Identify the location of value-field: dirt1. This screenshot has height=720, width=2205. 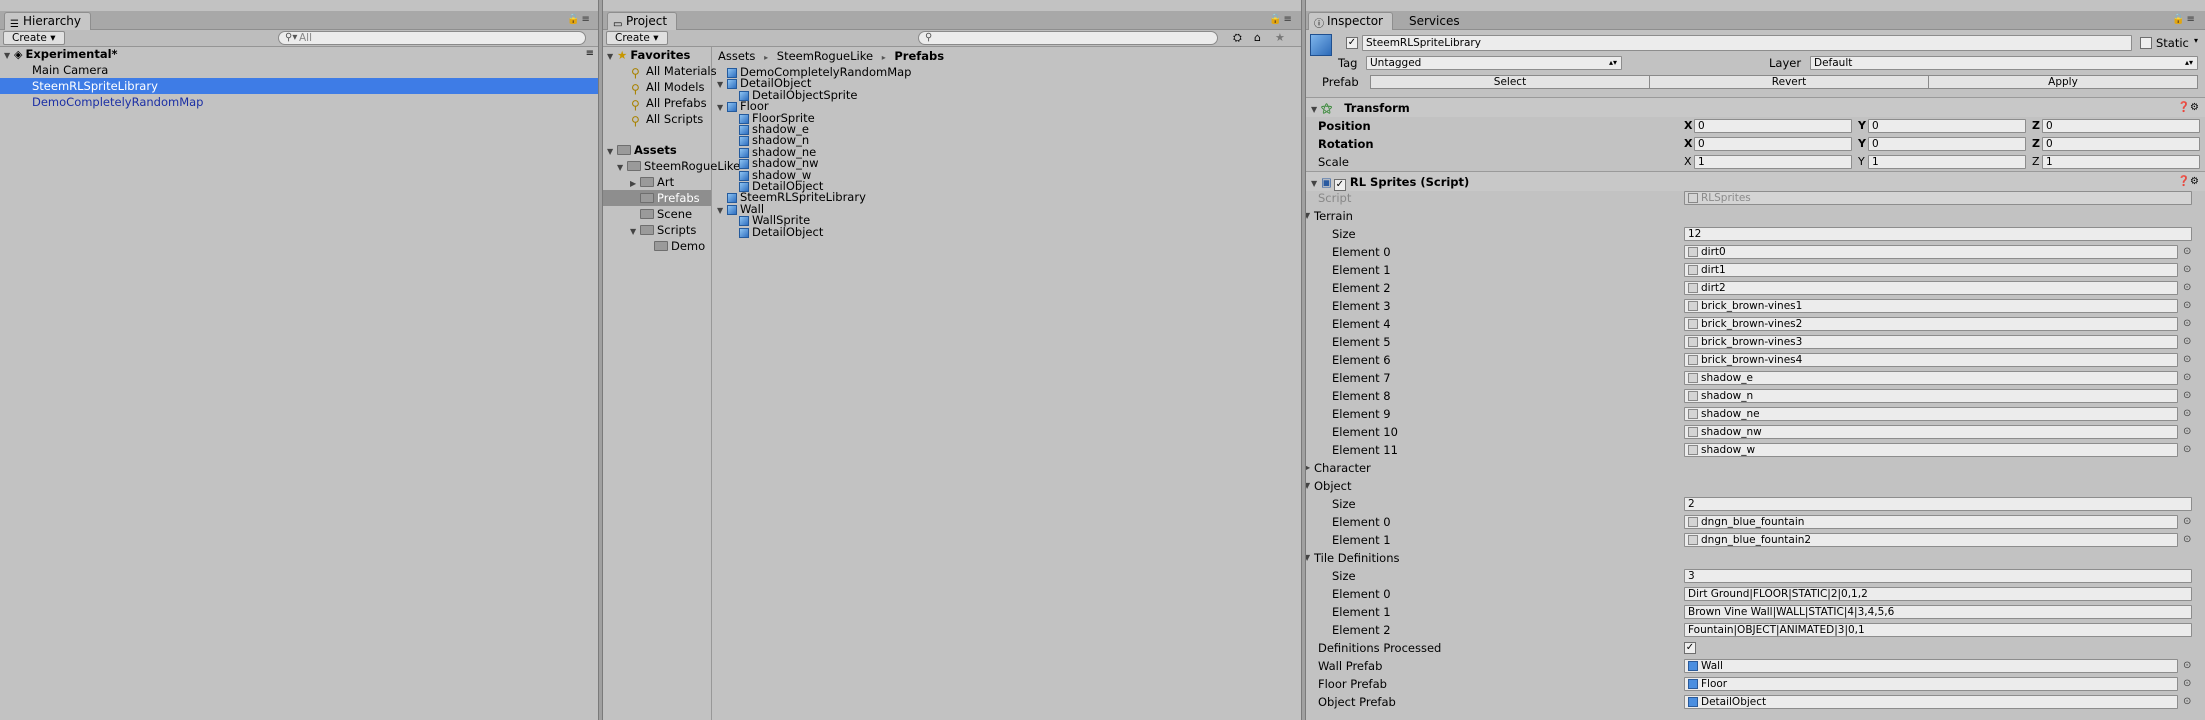
(1931, 270).